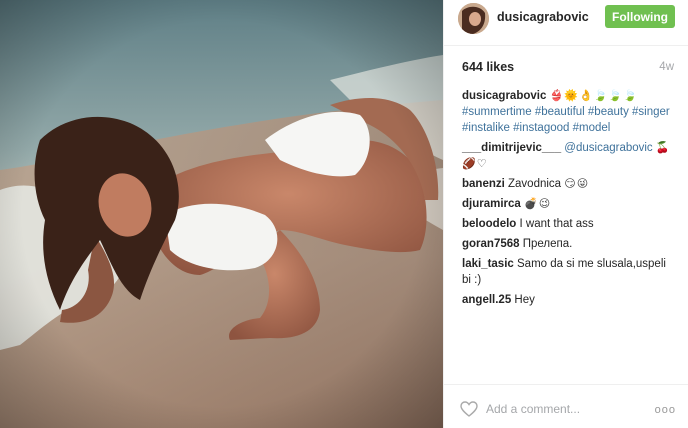 The image size is (688, 428). I want to click on post-header: dusicagrabovic Following, so click(566, 23).